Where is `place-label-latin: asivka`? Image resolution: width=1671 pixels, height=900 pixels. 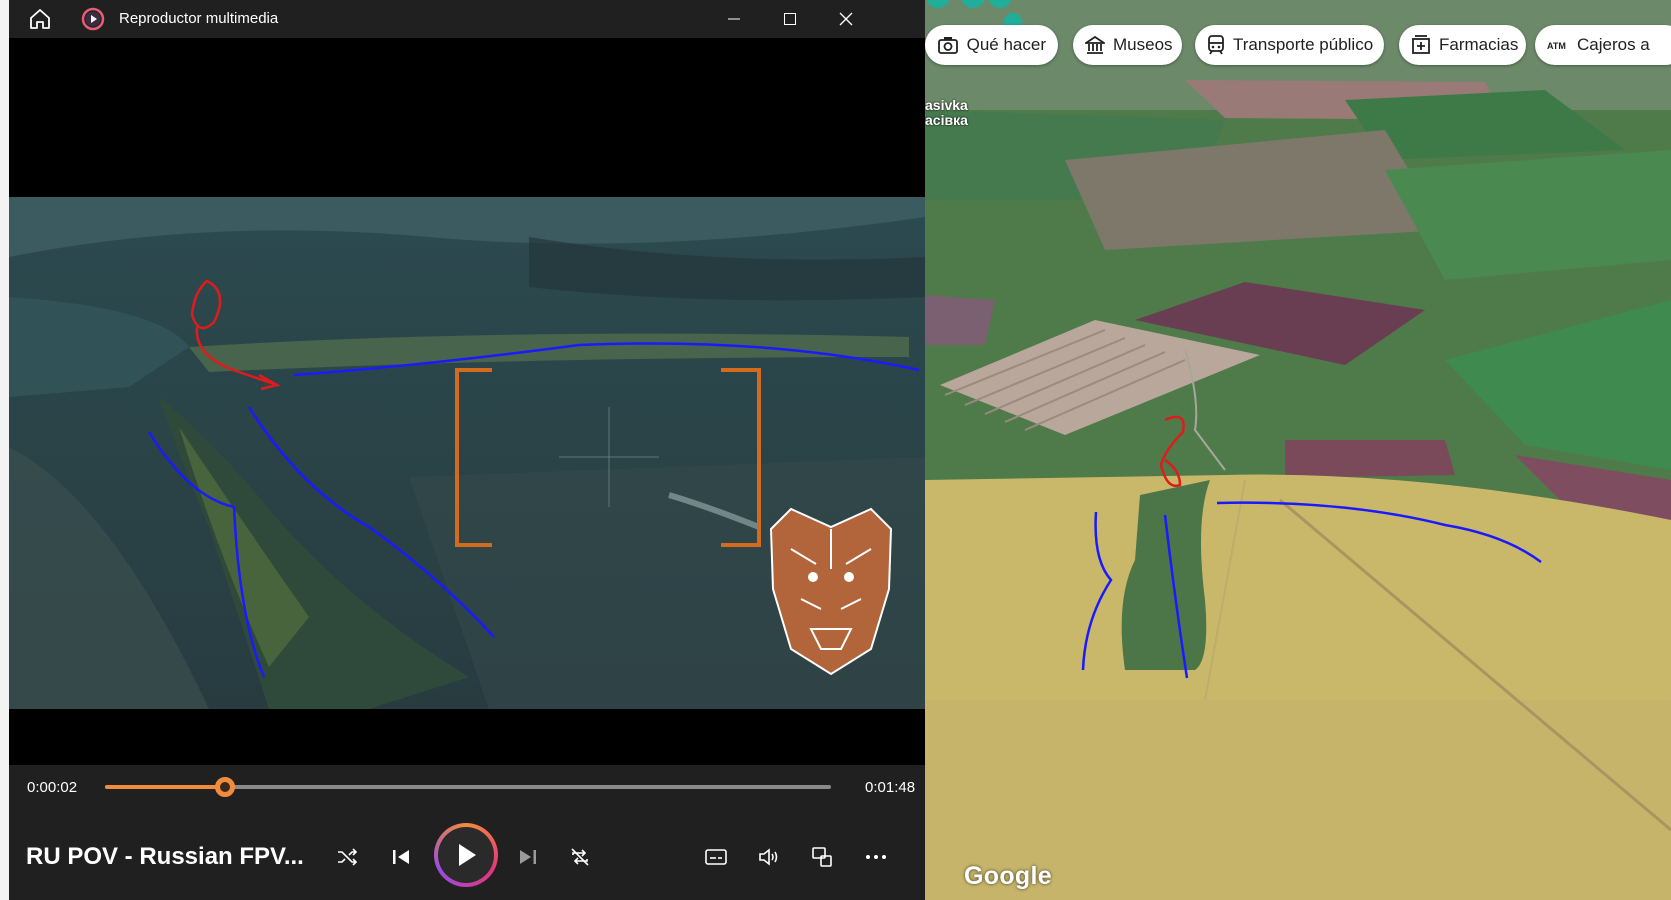
place-label-latin: asivka is located at coordinates (946, 105).